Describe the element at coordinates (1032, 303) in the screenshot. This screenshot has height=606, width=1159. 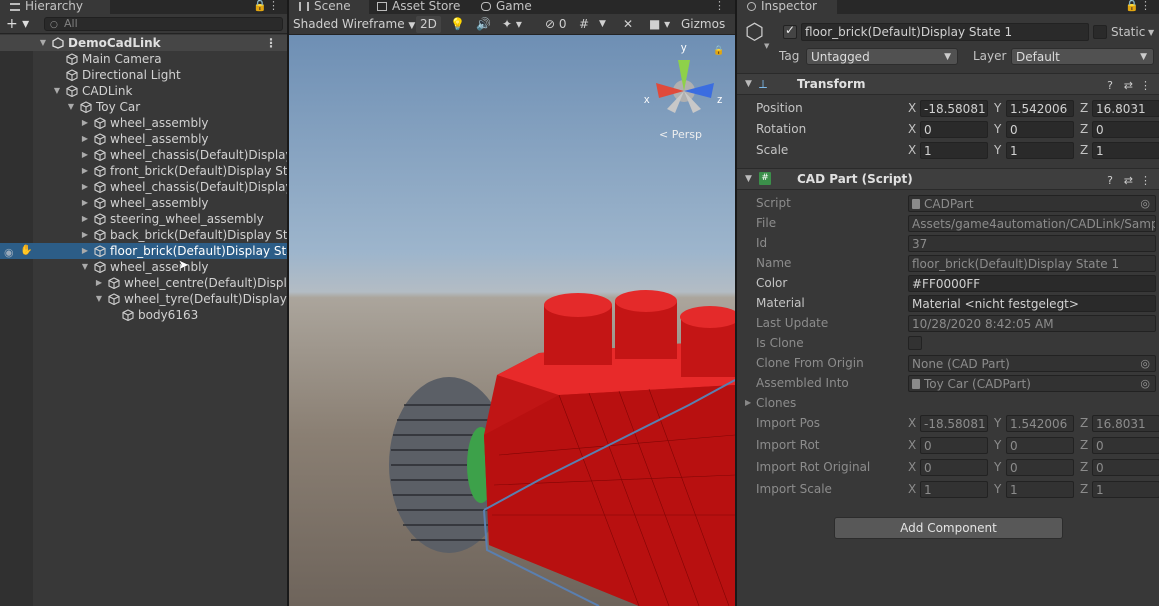
I see `material-field: Material <nicht festgelegt>` at that location.